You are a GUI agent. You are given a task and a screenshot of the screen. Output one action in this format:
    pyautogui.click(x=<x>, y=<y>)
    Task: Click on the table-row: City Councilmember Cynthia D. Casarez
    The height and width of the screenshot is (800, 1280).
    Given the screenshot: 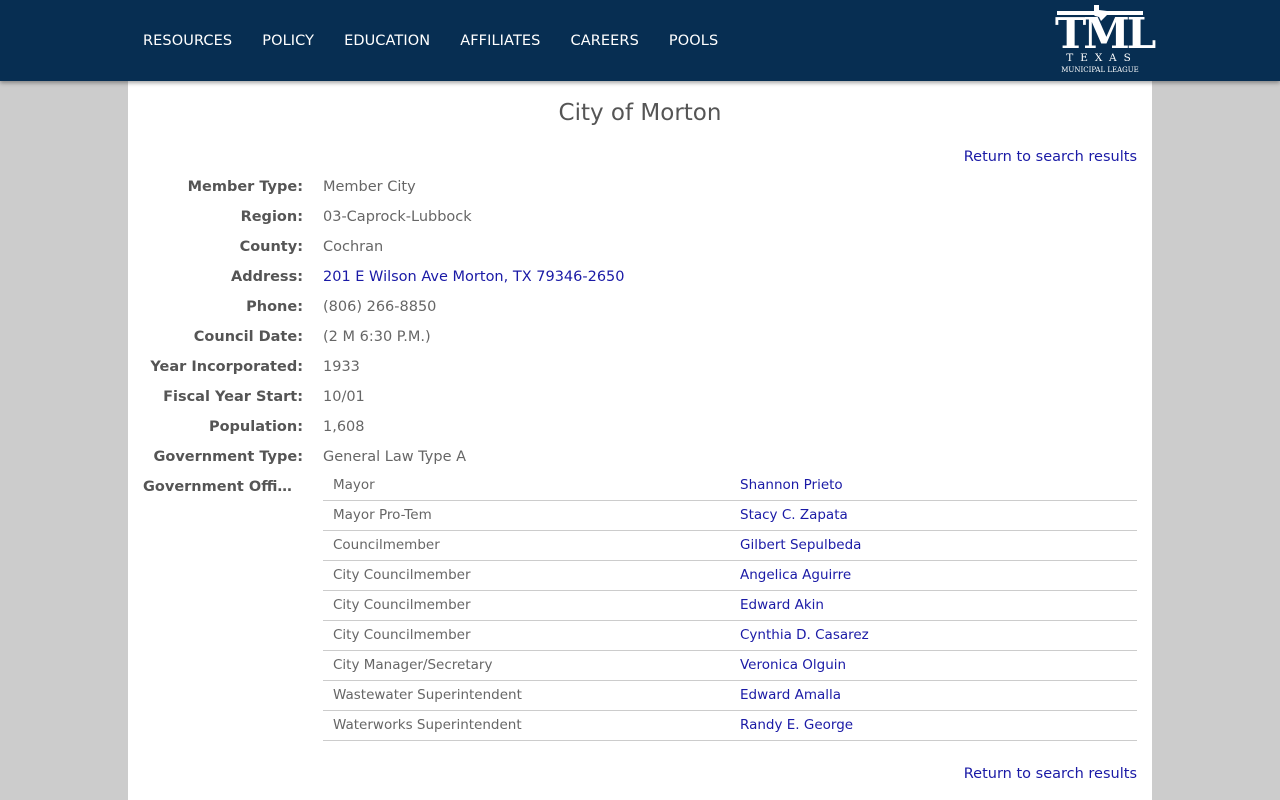 What is the action you would take?
    pyautogui.click(x=730, y=635)
    